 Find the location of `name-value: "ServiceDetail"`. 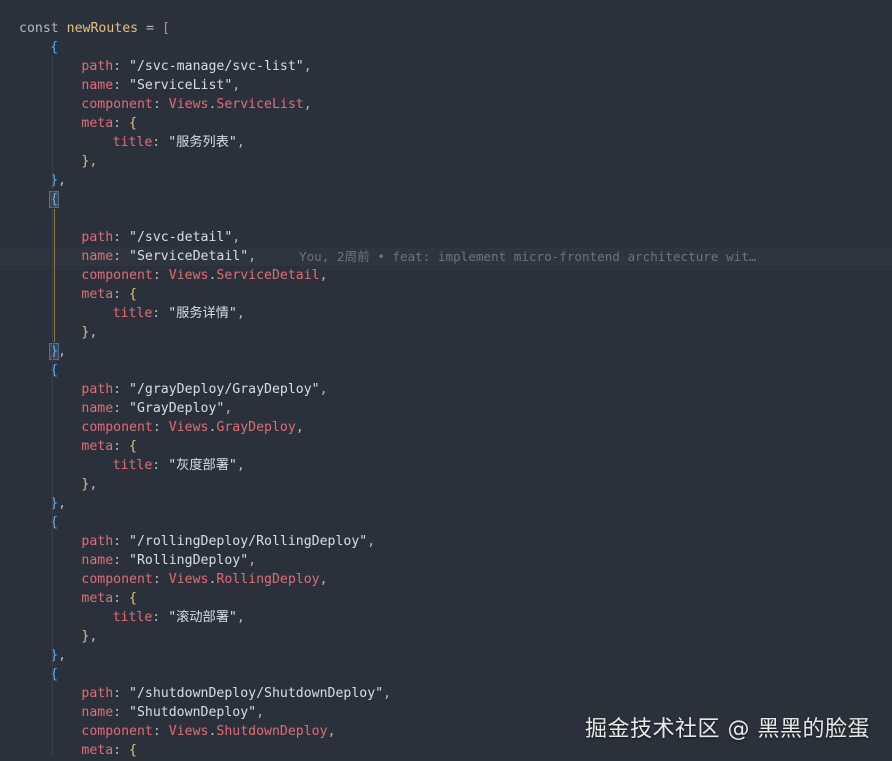

name-value: "ServiceDetail" is located at coordinates (189, 256).